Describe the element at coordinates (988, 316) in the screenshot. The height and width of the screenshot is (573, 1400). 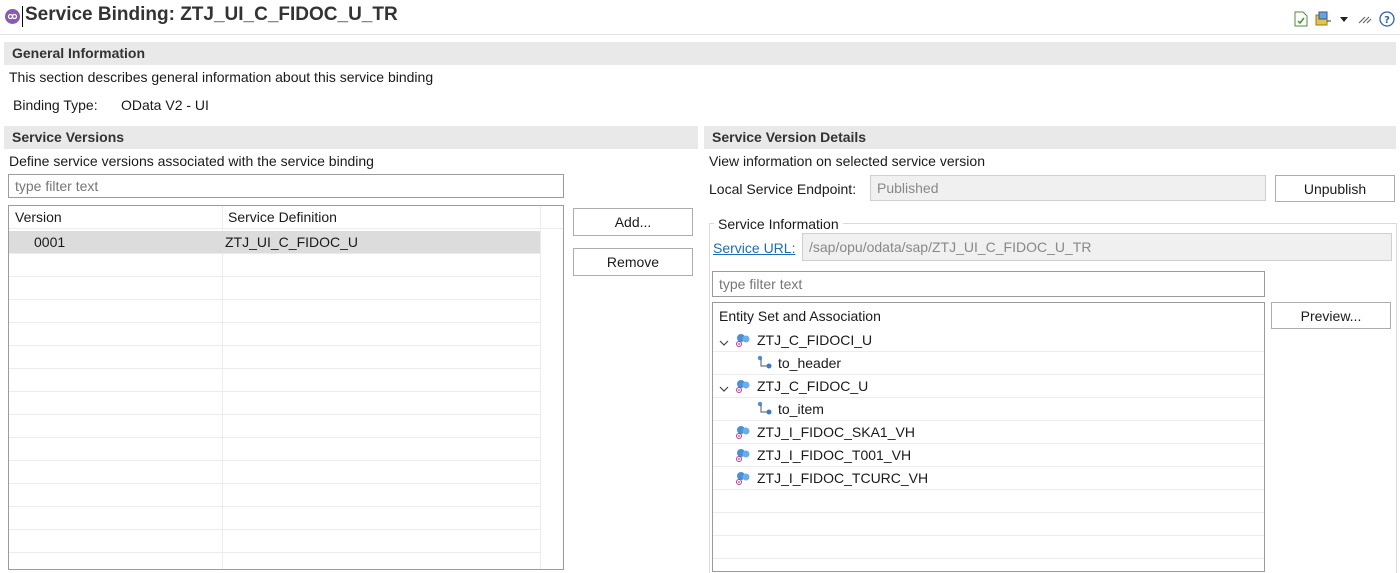
I see `tree-header-row: Entity Set and Association` at that location.